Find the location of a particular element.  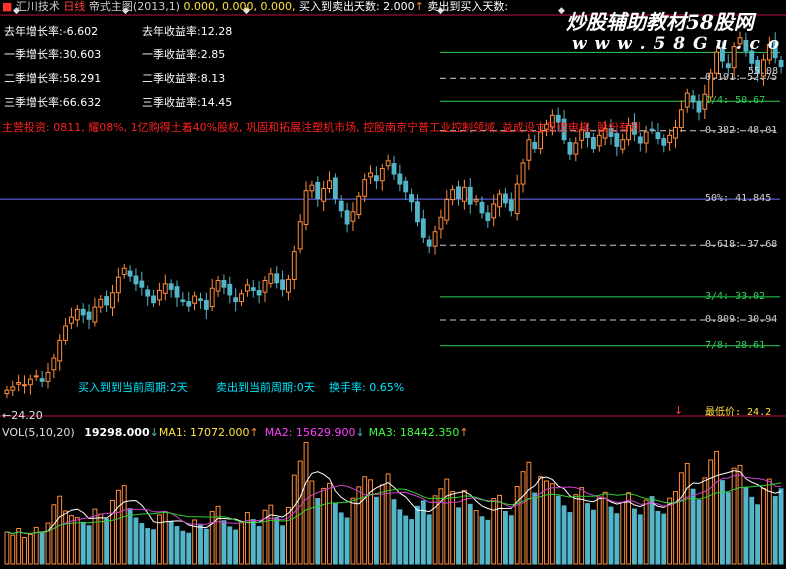

q2-return: 二季收益率:8.13 is located at coordinates (184, 78).